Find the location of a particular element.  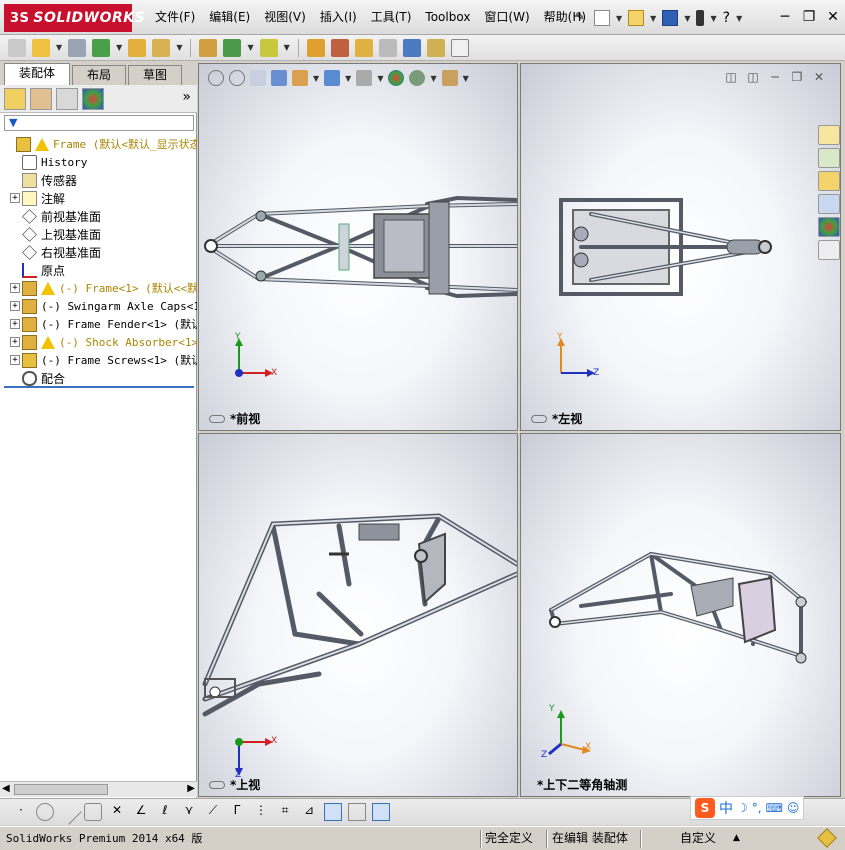

tree-item: + (-) Frame<1> (默认<<默认 is located at coordinates (98, 288).